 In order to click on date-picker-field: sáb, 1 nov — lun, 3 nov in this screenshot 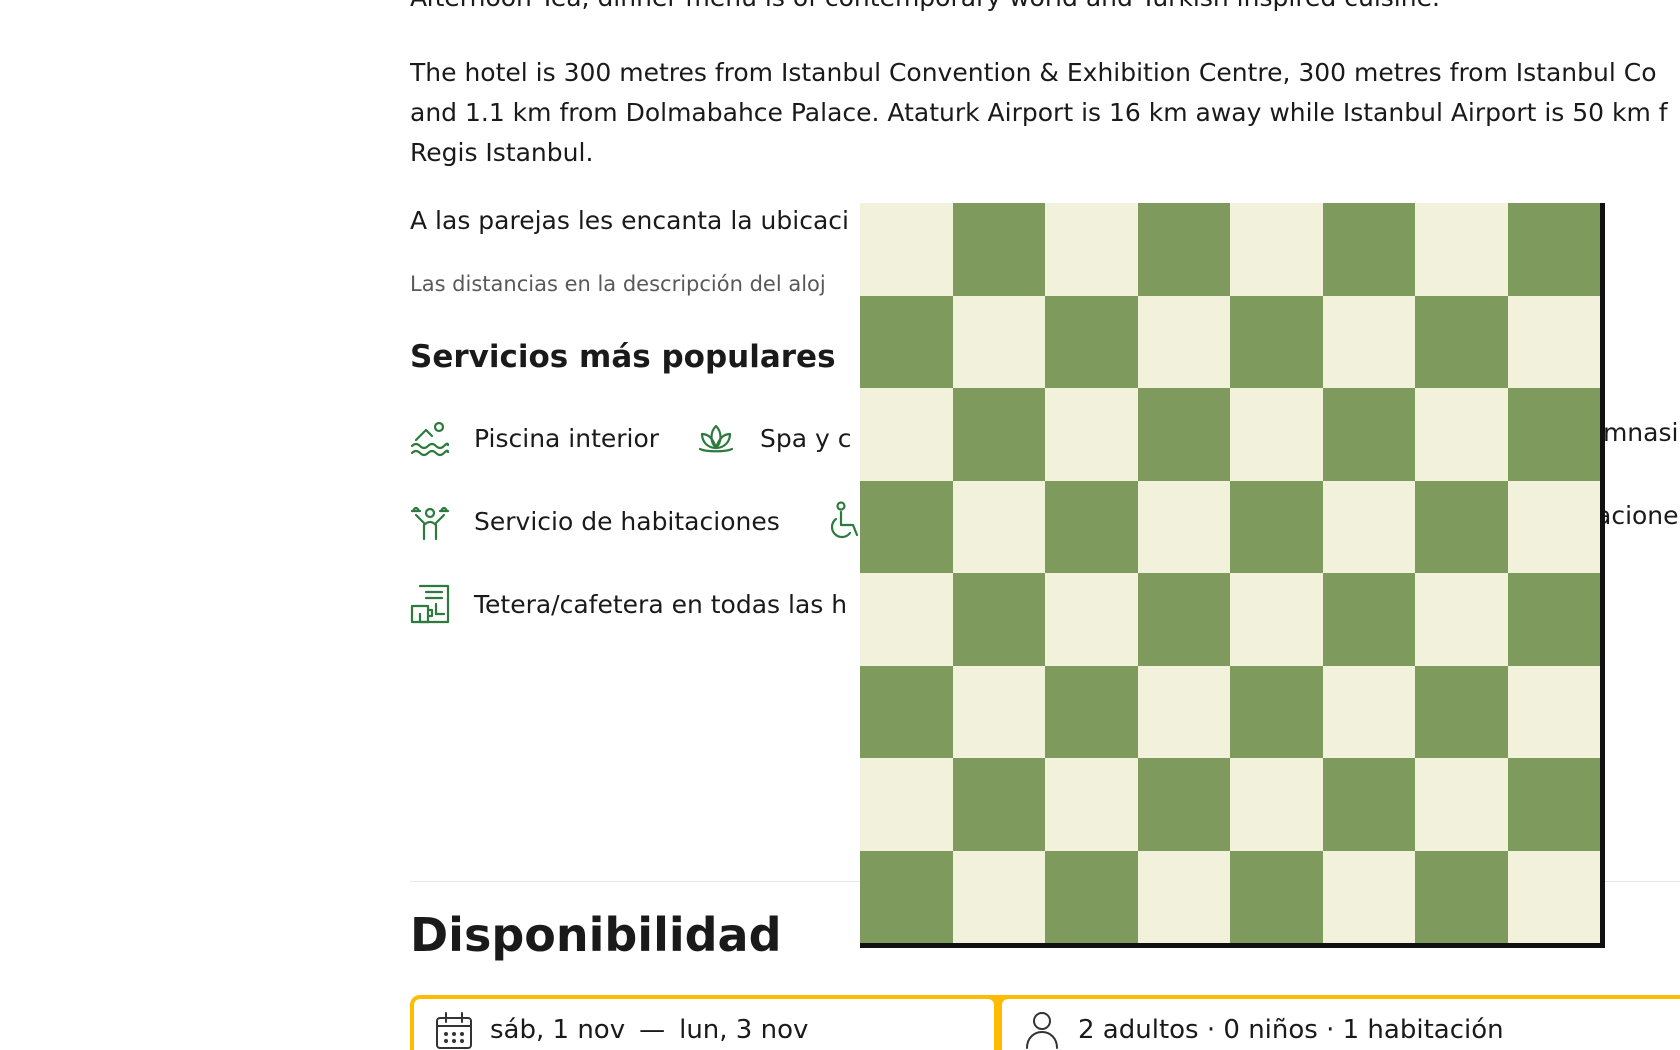, I will do `click(704, 1024)`.